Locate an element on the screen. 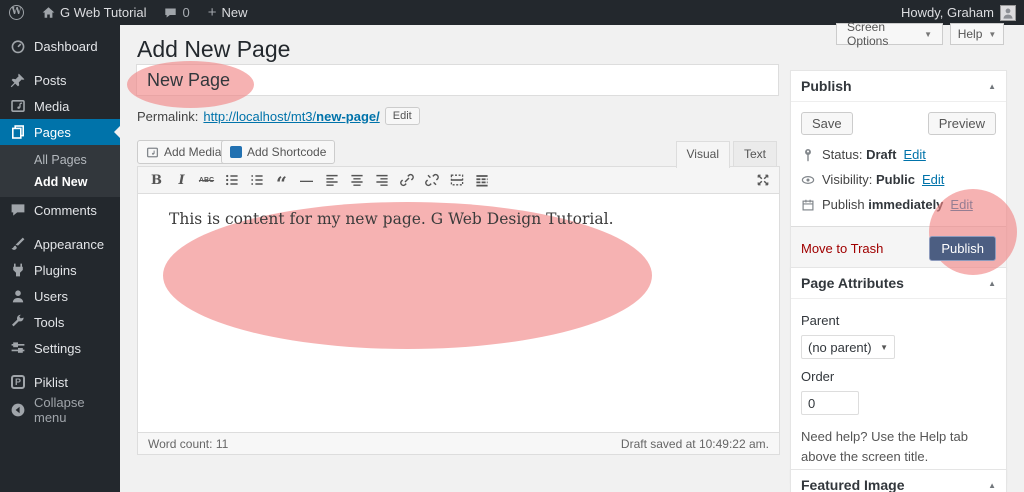 The height and width of the screenshot is (492, 1024). status-label: Status: is located at coordinates (842, 154).